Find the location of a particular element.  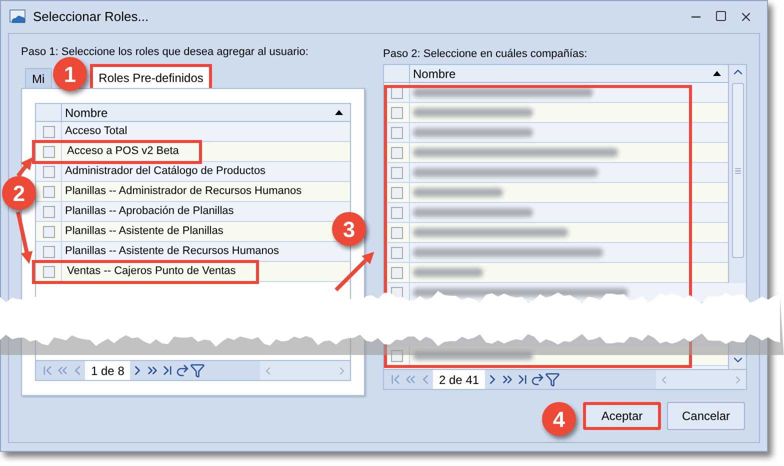

grip-icon is located at coordinates (738, 170).